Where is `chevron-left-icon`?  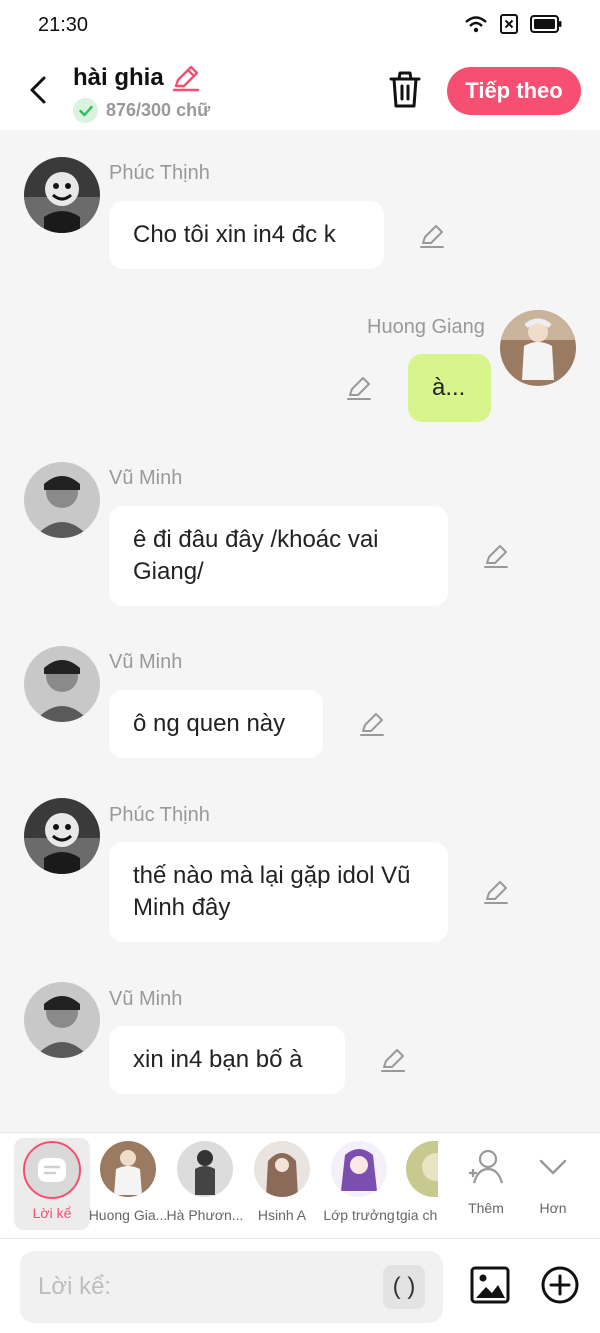 chevron-left-icon is located at coordinates (38, 90).